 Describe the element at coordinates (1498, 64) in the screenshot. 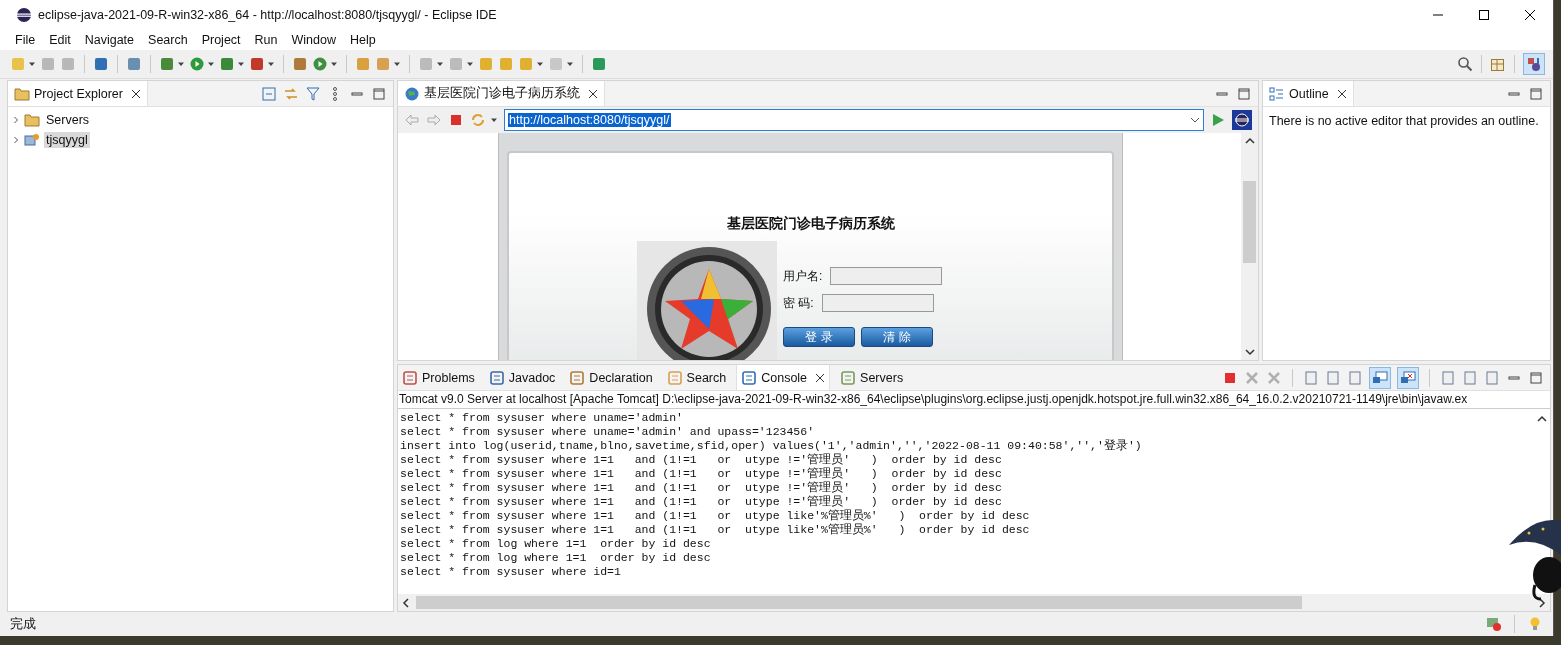

I see `open-perspective-icon` at that location.